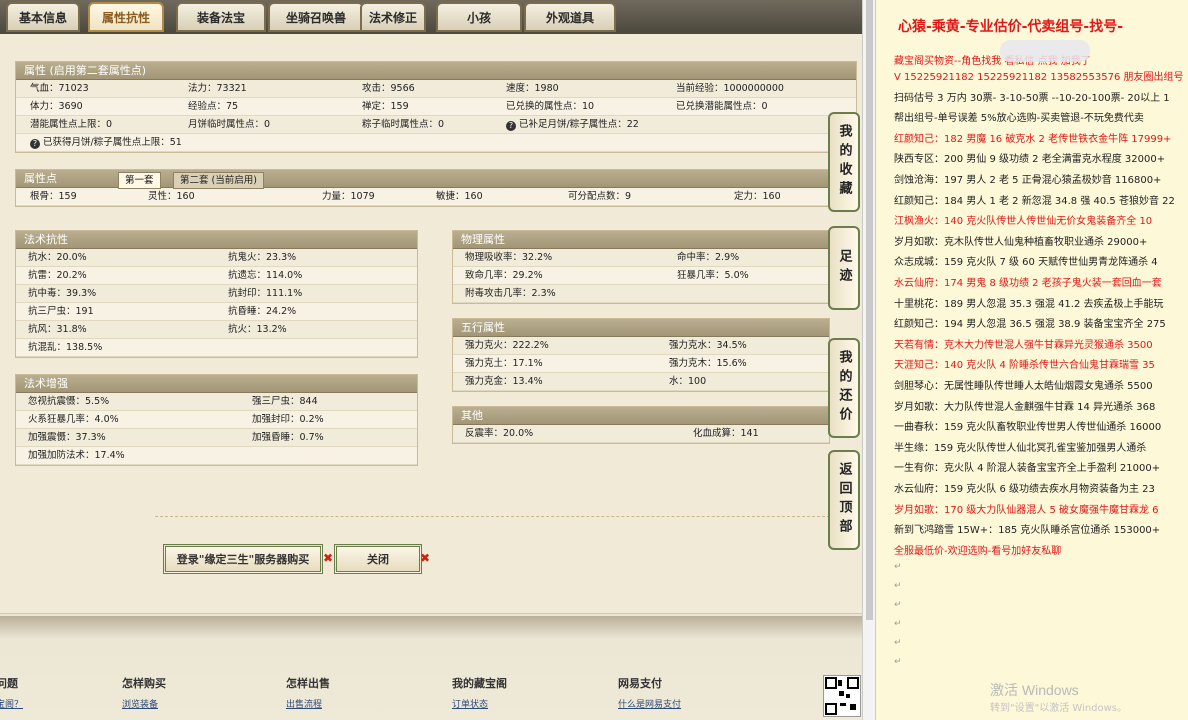 This screenshot has height=720, width=1188. Describe the element at coordinates (43, 17) in the screenshot. I see `tab-0: 基本信息` at that location.